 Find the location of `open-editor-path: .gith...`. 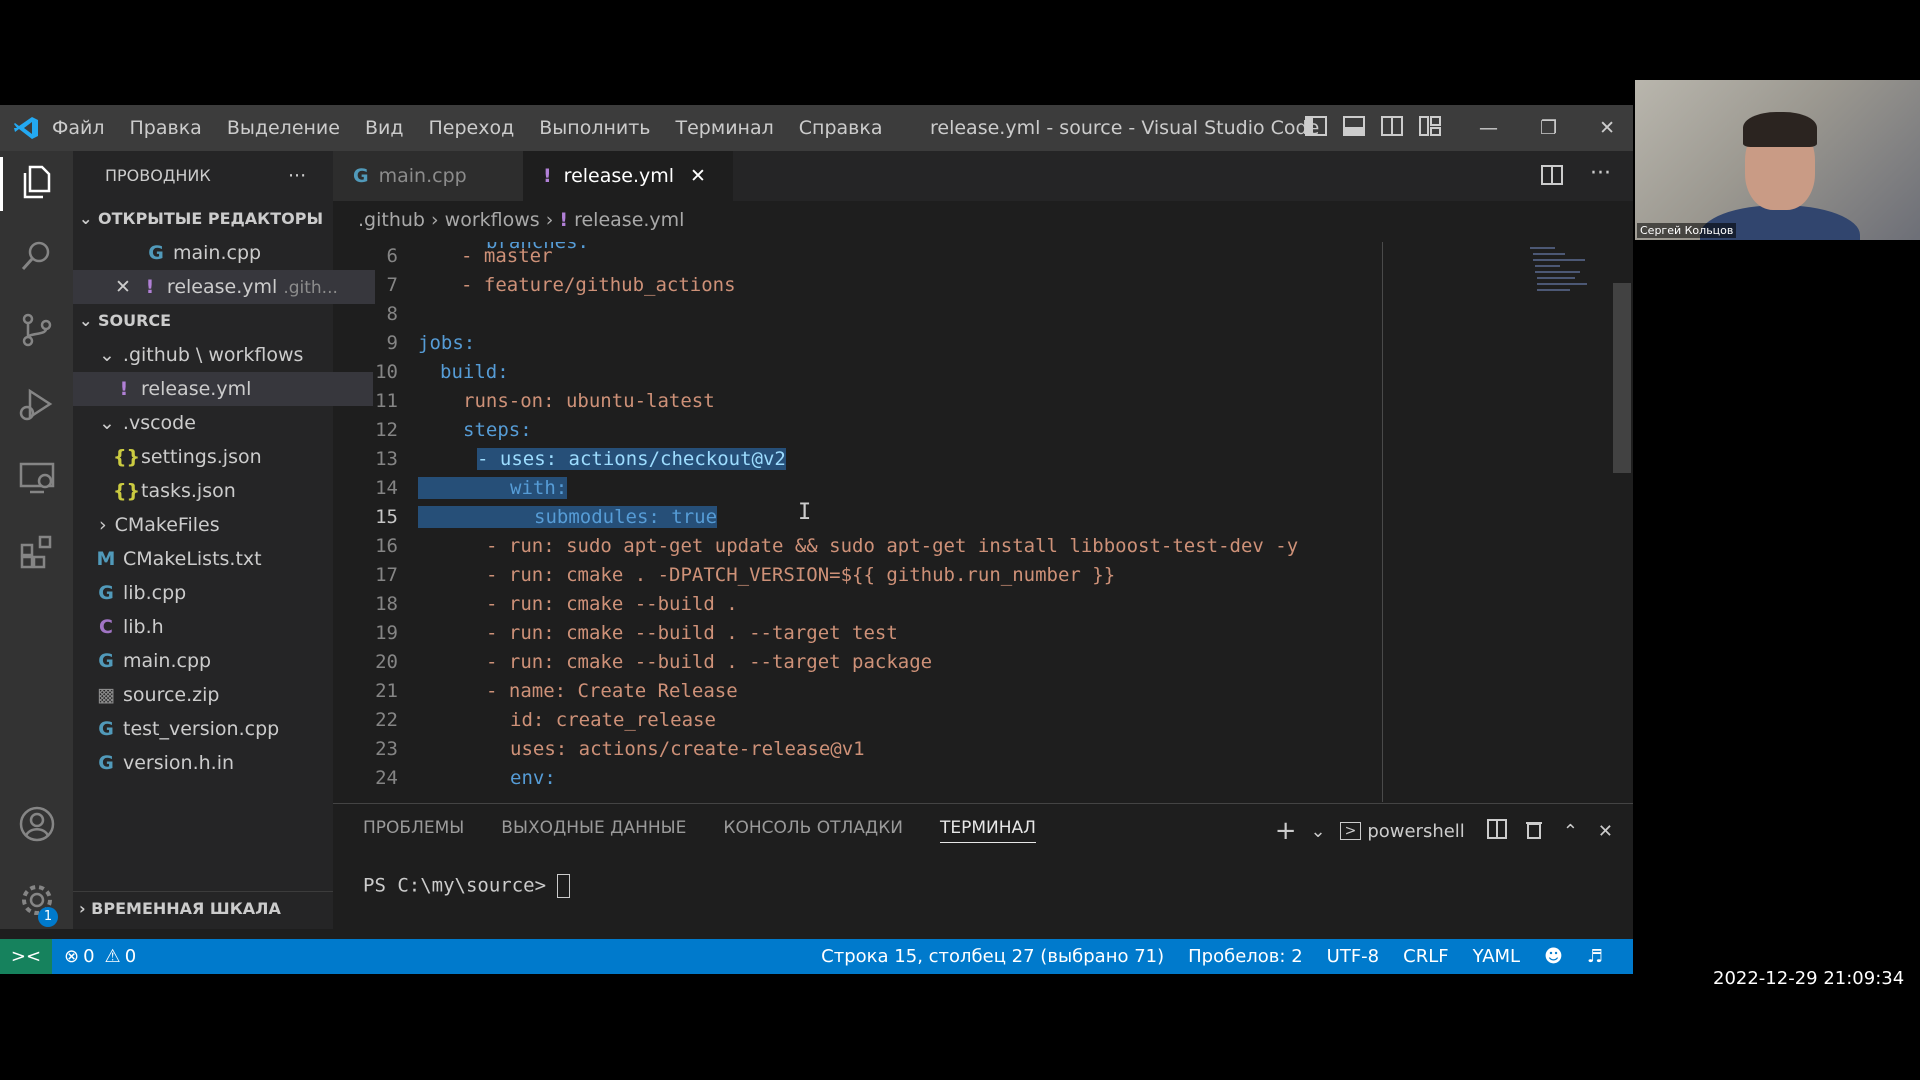

open-editor-path: .gith... is located at coordinates (310, 288).